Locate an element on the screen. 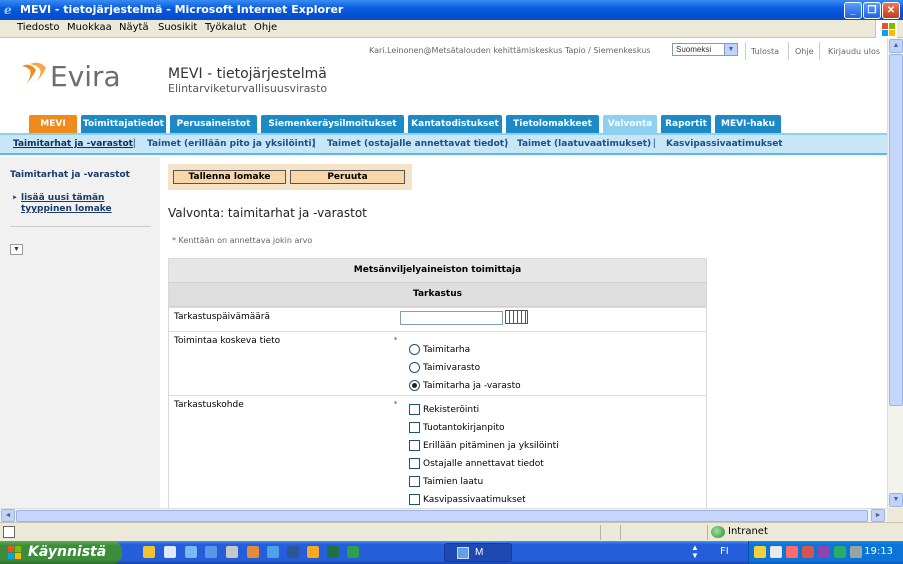  taskbar: Käynnistä M ▲ ▼ FI 19:13 is located at coordinates (451, 552).